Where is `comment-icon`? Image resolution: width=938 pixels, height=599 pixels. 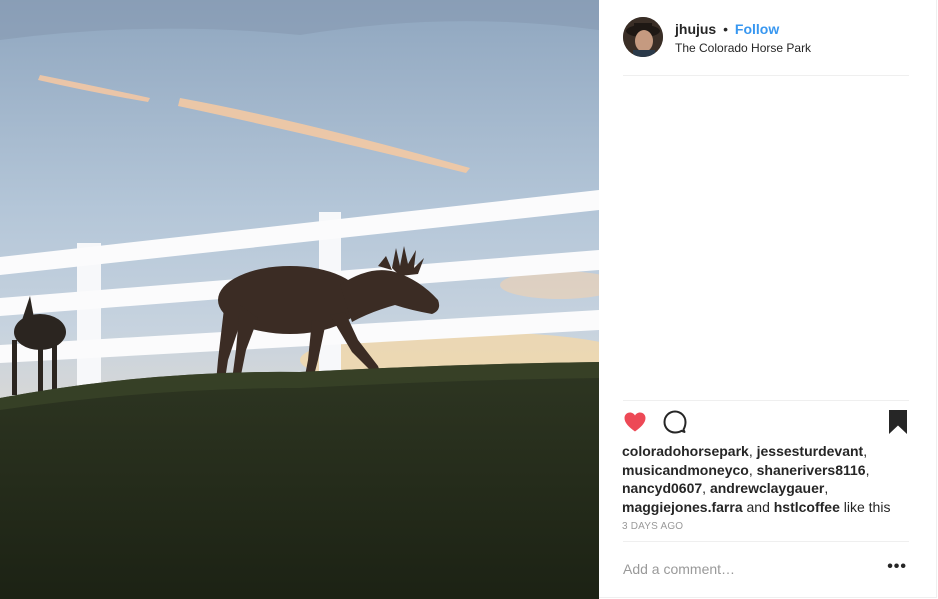 comment-icon is located at coordinates (675, 422).